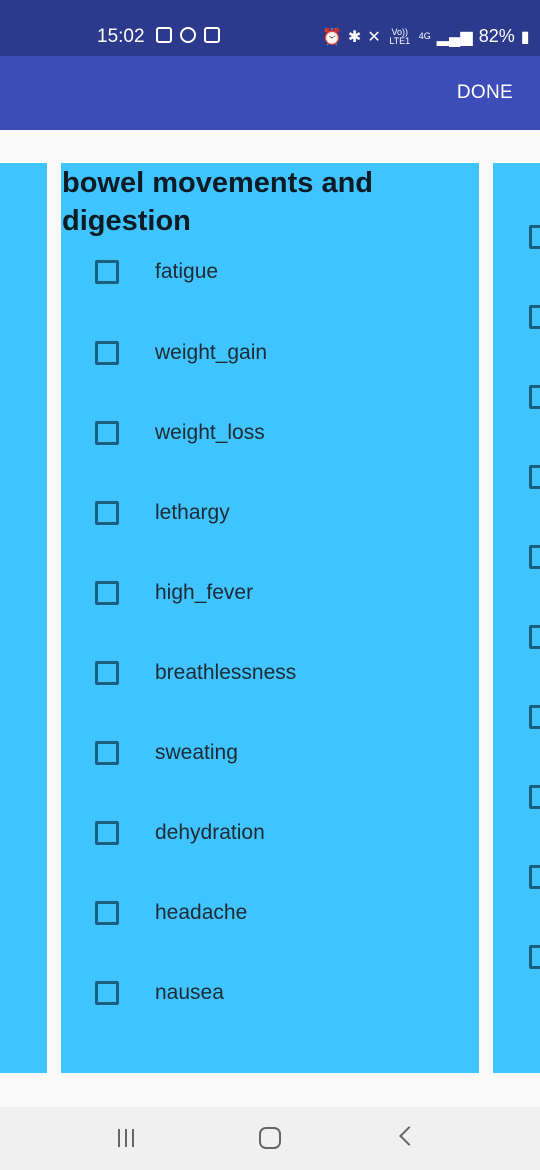 This screenshot has height=1170, width=540. I want to click on panel-title: bowel movements and digestion, so click(218, 202).